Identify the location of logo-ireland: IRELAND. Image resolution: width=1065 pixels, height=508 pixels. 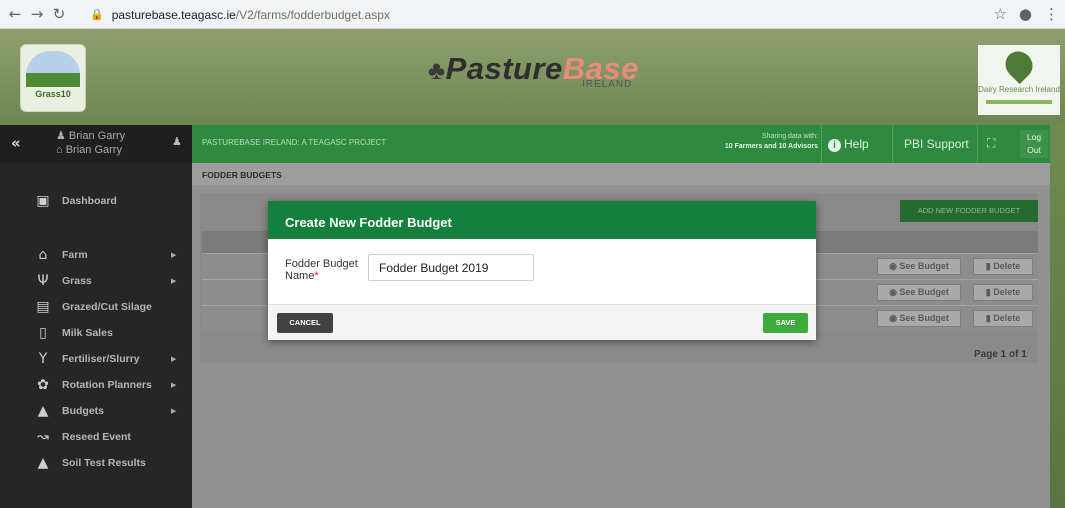
(607, 84).